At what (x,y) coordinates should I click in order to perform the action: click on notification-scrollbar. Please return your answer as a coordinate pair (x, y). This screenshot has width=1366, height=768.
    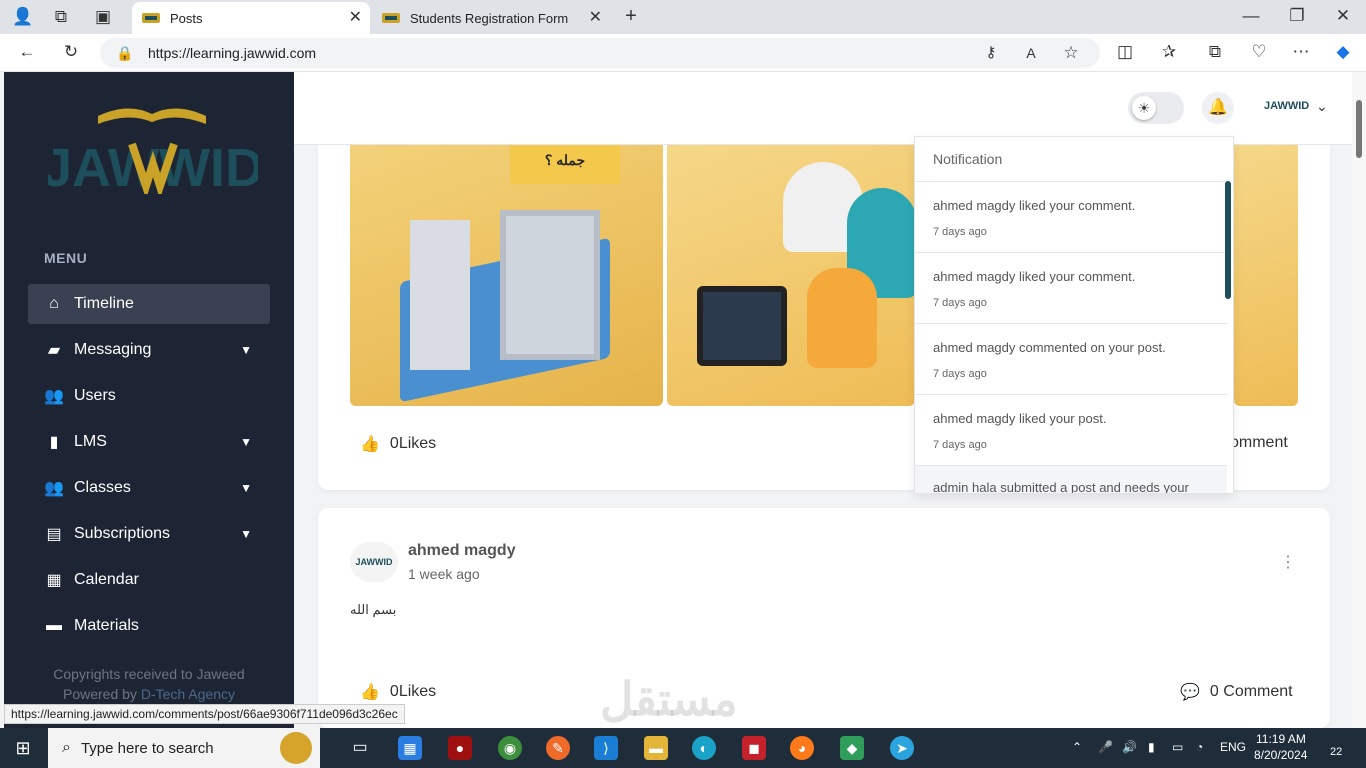
    Looking at the image, I should click on (1228, 240).